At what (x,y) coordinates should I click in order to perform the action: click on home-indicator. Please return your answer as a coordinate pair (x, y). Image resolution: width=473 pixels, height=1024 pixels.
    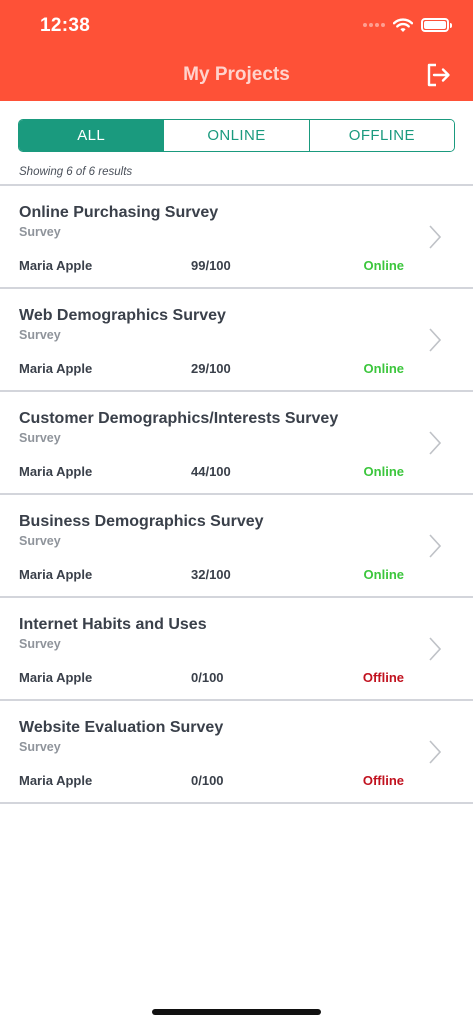
    Looking at the image, I should click on (236, 1012).